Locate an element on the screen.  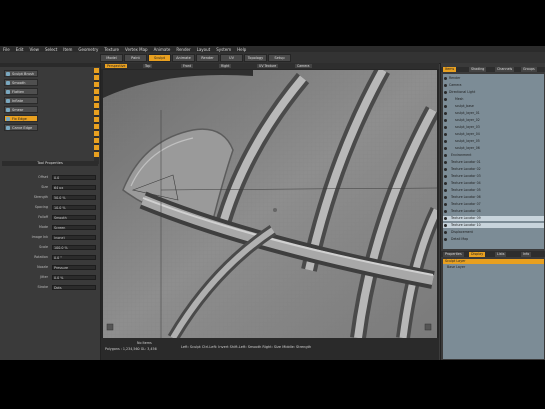
menu-item-vertex-map: Vertex Map is located at coordinates (136, 49).